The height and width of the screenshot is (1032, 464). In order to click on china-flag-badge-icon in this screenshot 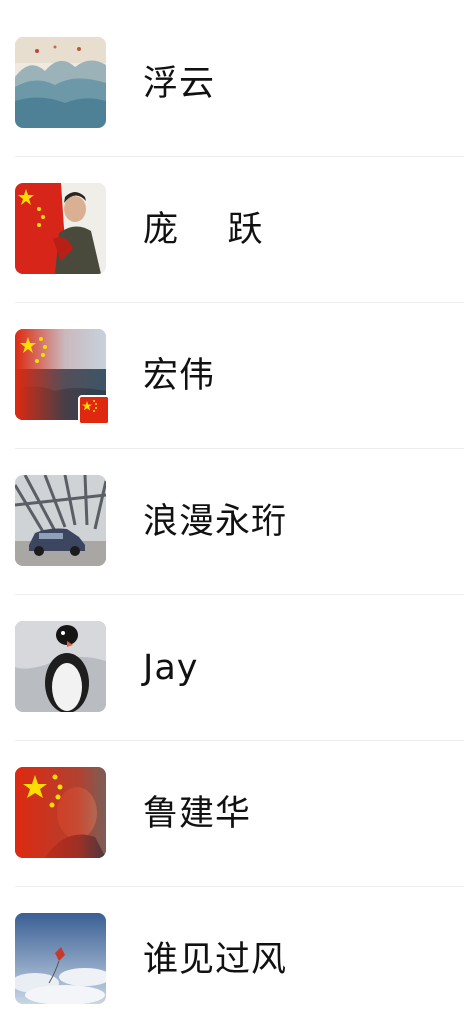, I will do `click(94, 410)`.